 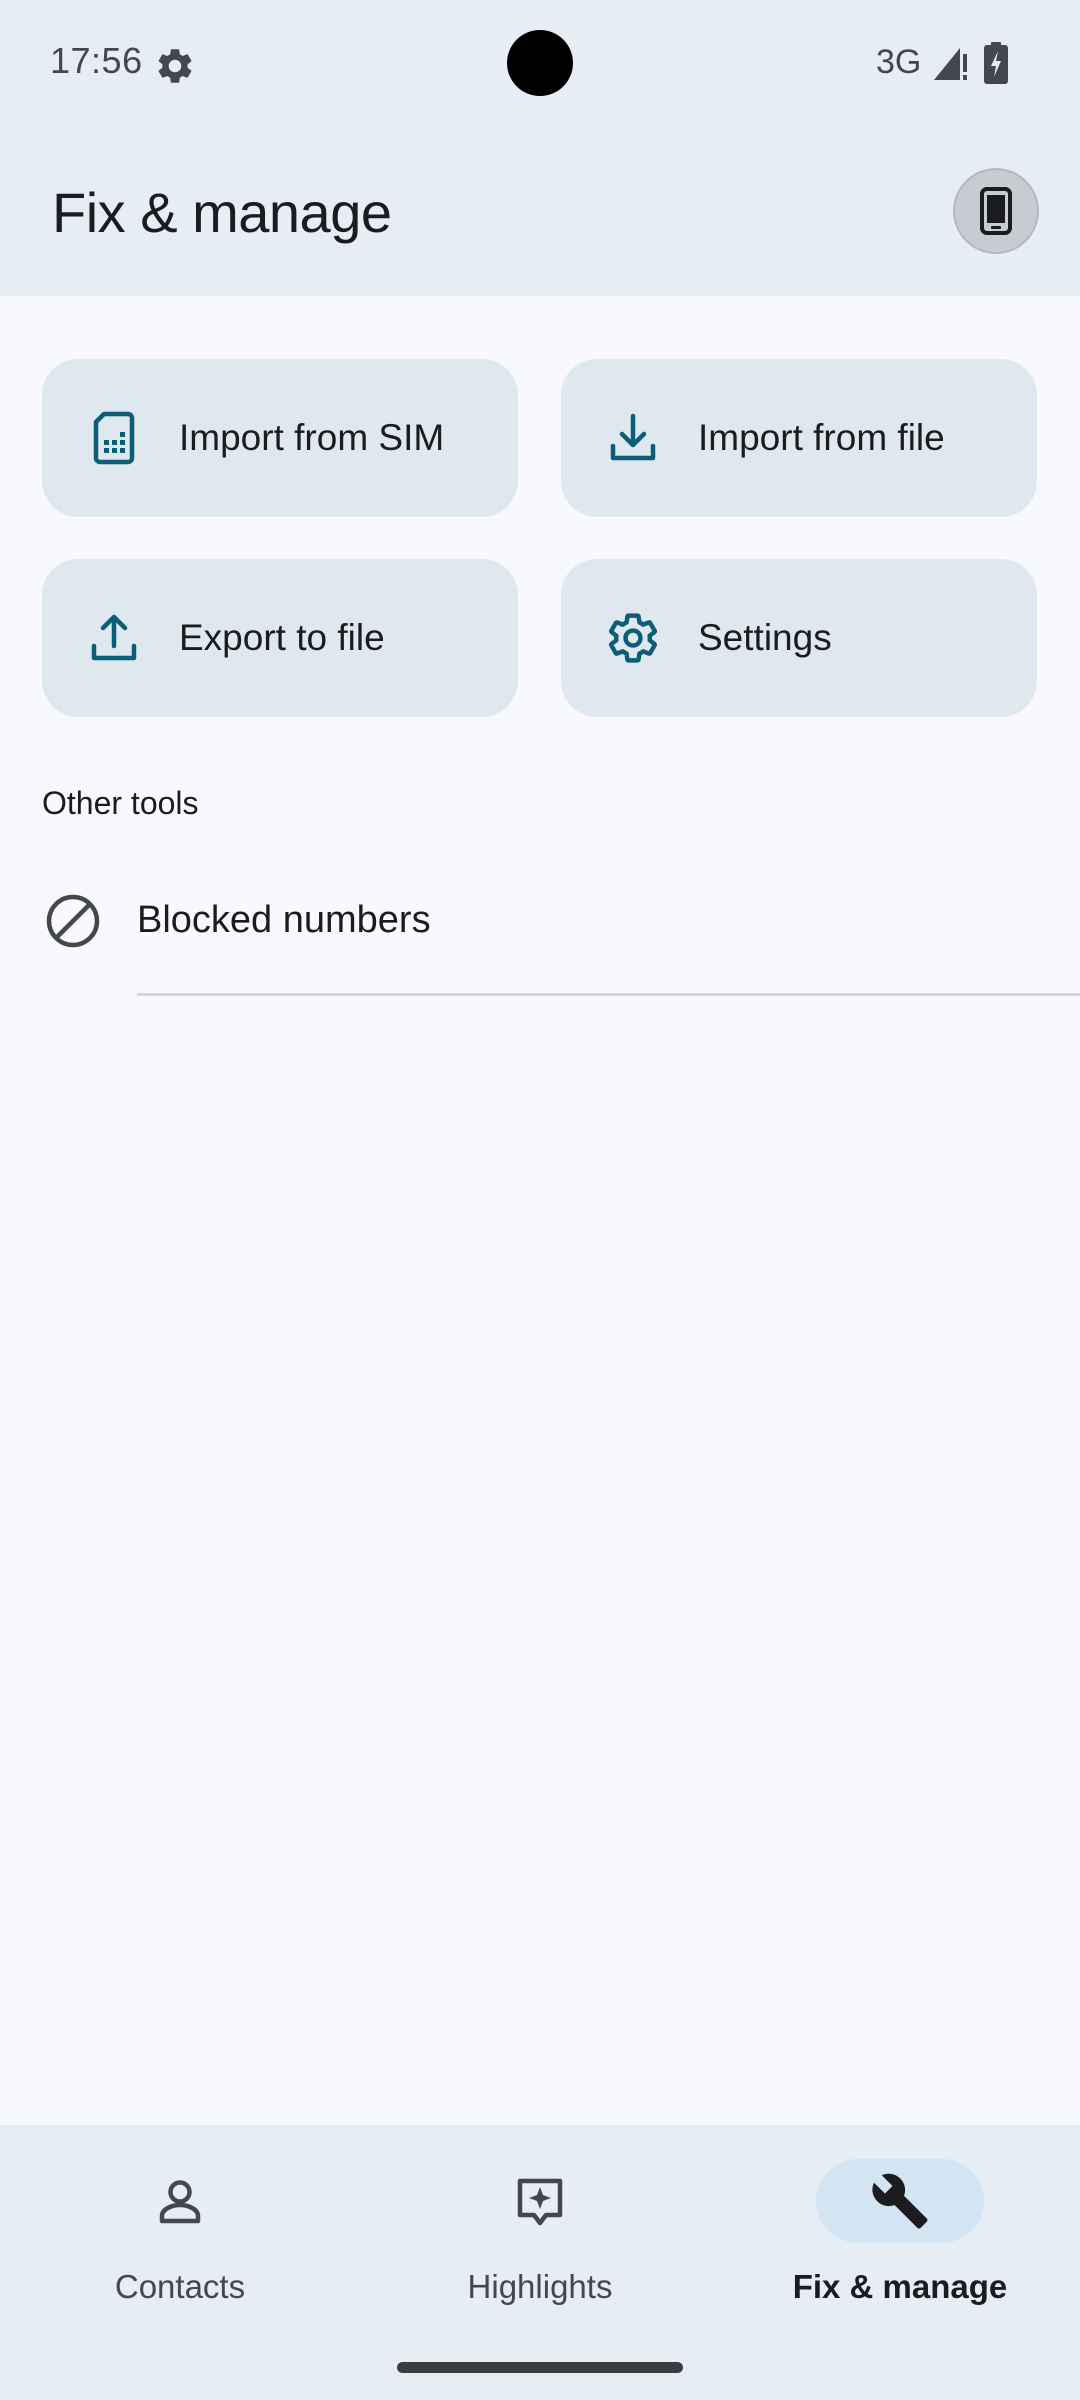 What do you see at coordinates (900, 2235) in the screenshot?
I see `nav-fix-and-manage: Fix & manage` at bounding box center [900, 2235].